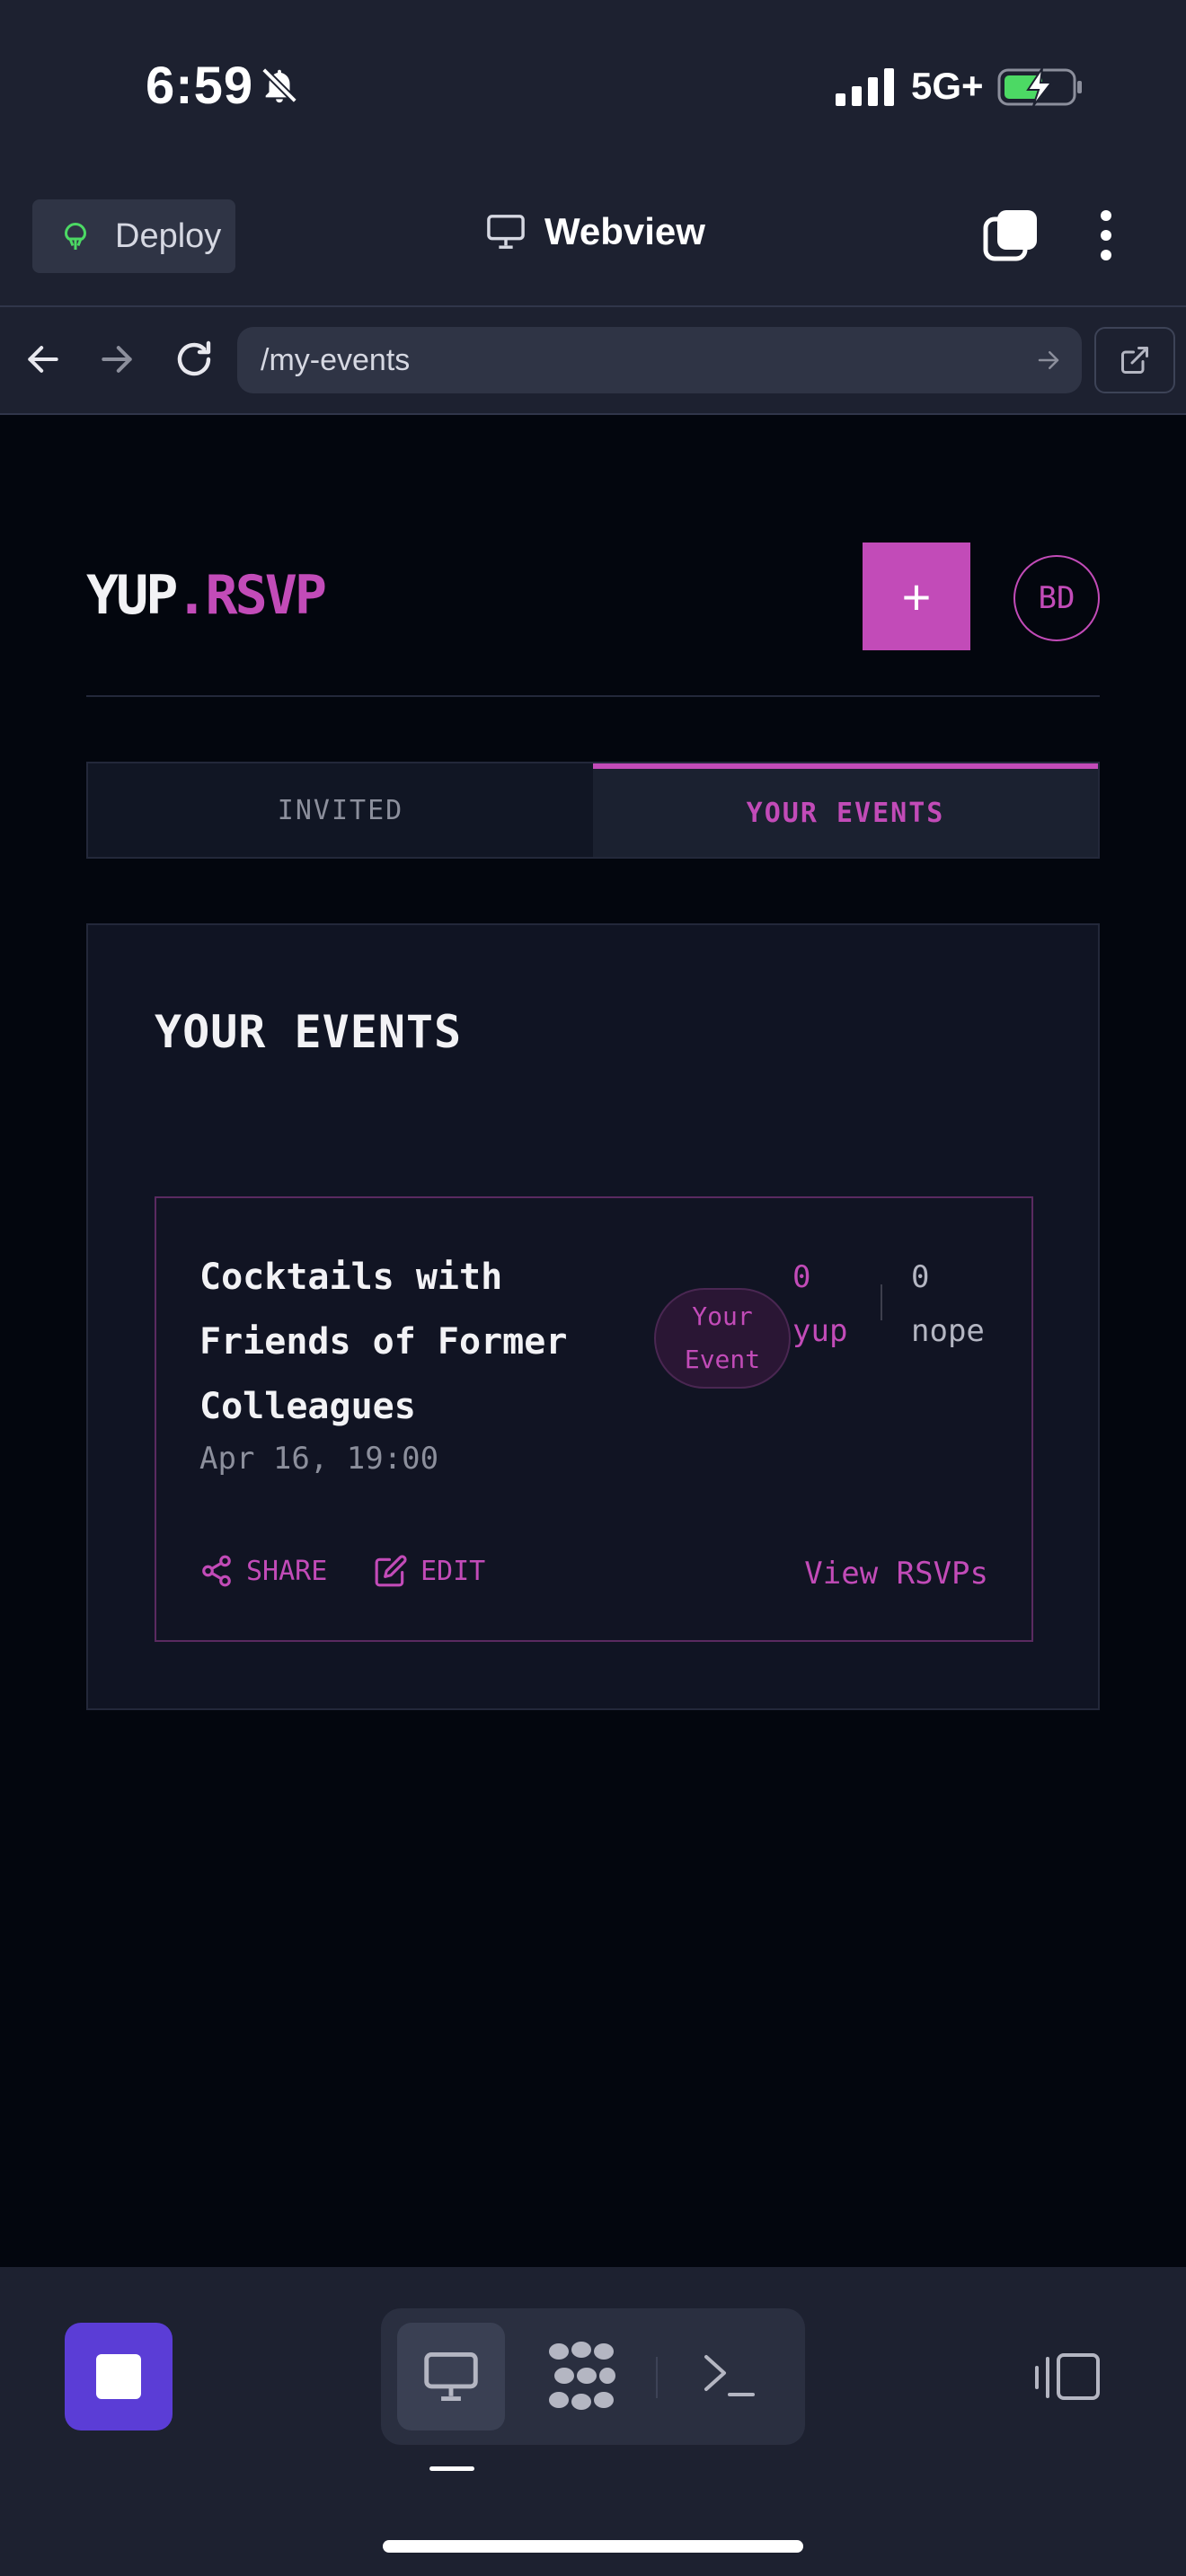  What do you see at coordinates (722, 1359) in the screenshot?
I see `badge-line-2: Event` at bounding box center [722, 1359].